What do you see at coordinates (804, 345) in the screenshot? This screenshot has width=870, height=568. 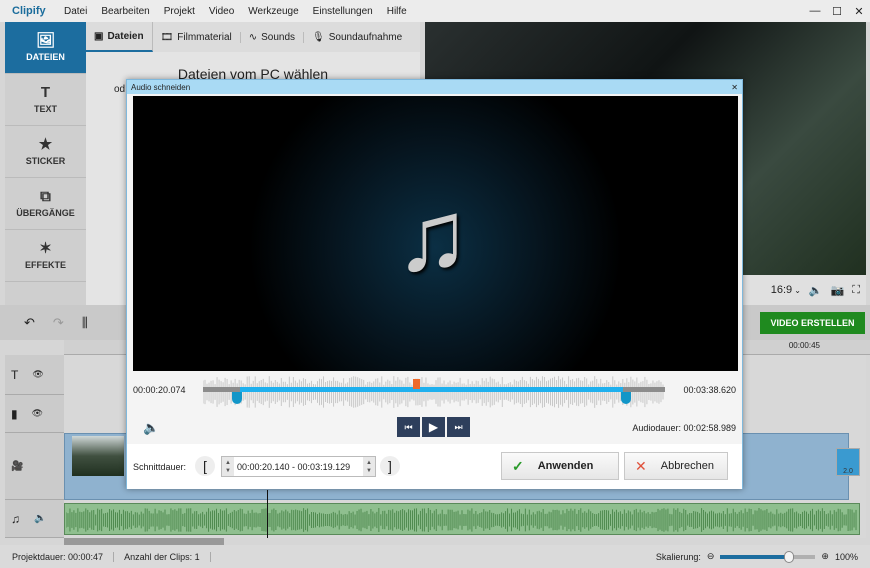 I see `ruler-time: 00:00:45` at bounding box center [804, 345].